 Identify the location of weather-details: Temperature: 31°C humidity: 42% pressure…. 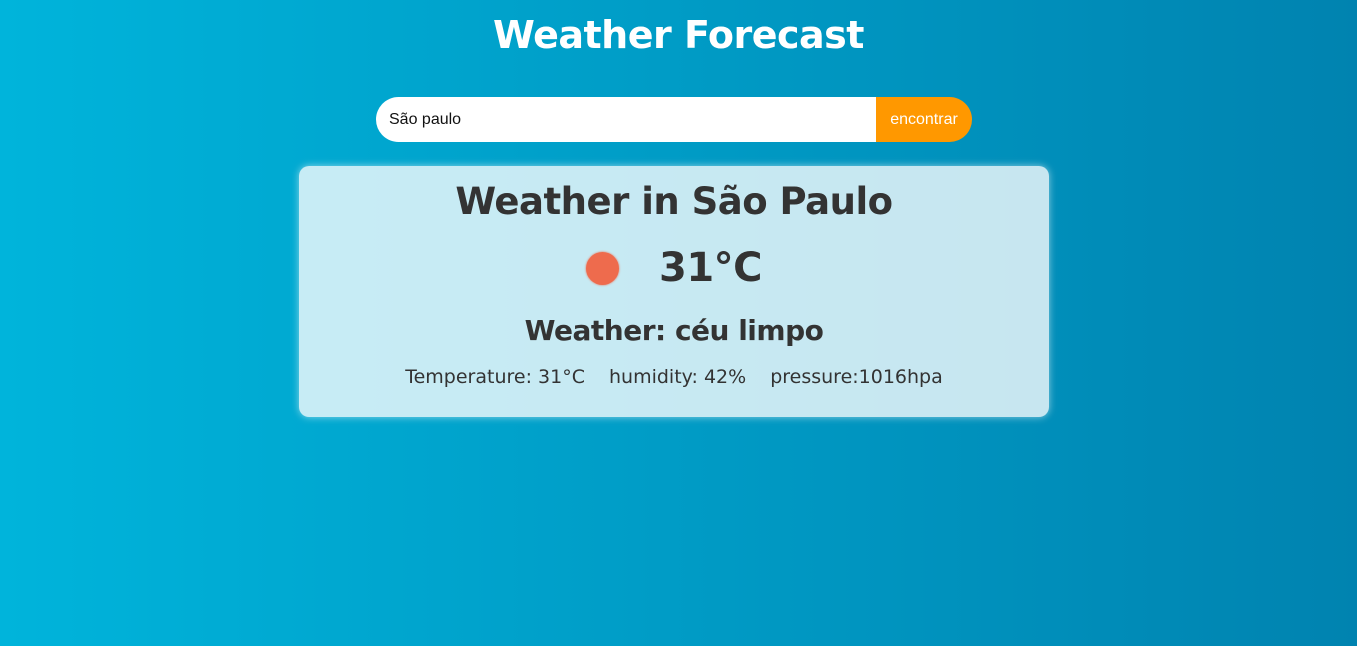
(674, 377).